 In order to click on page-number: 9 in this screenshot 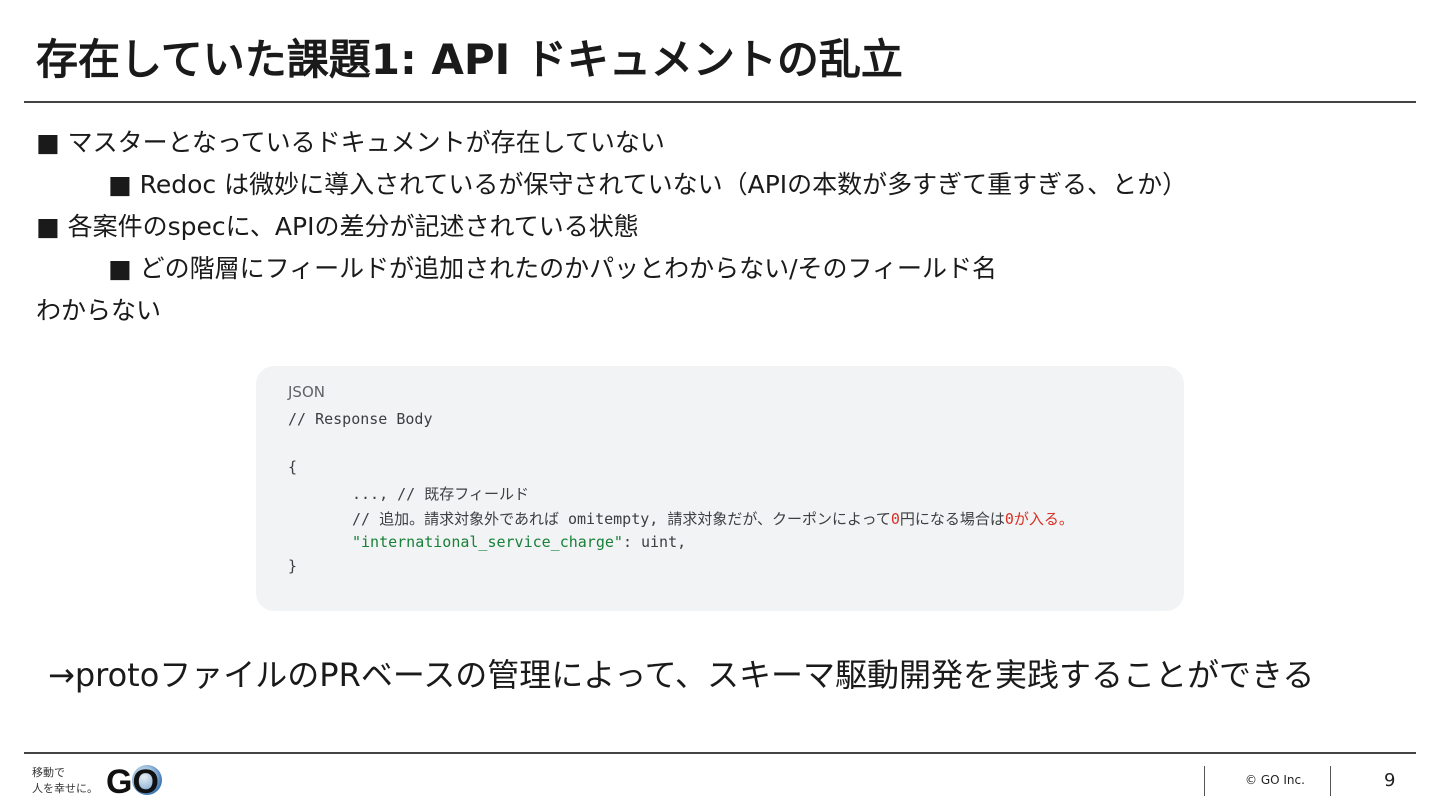, I will do `click(1390, 780)`.